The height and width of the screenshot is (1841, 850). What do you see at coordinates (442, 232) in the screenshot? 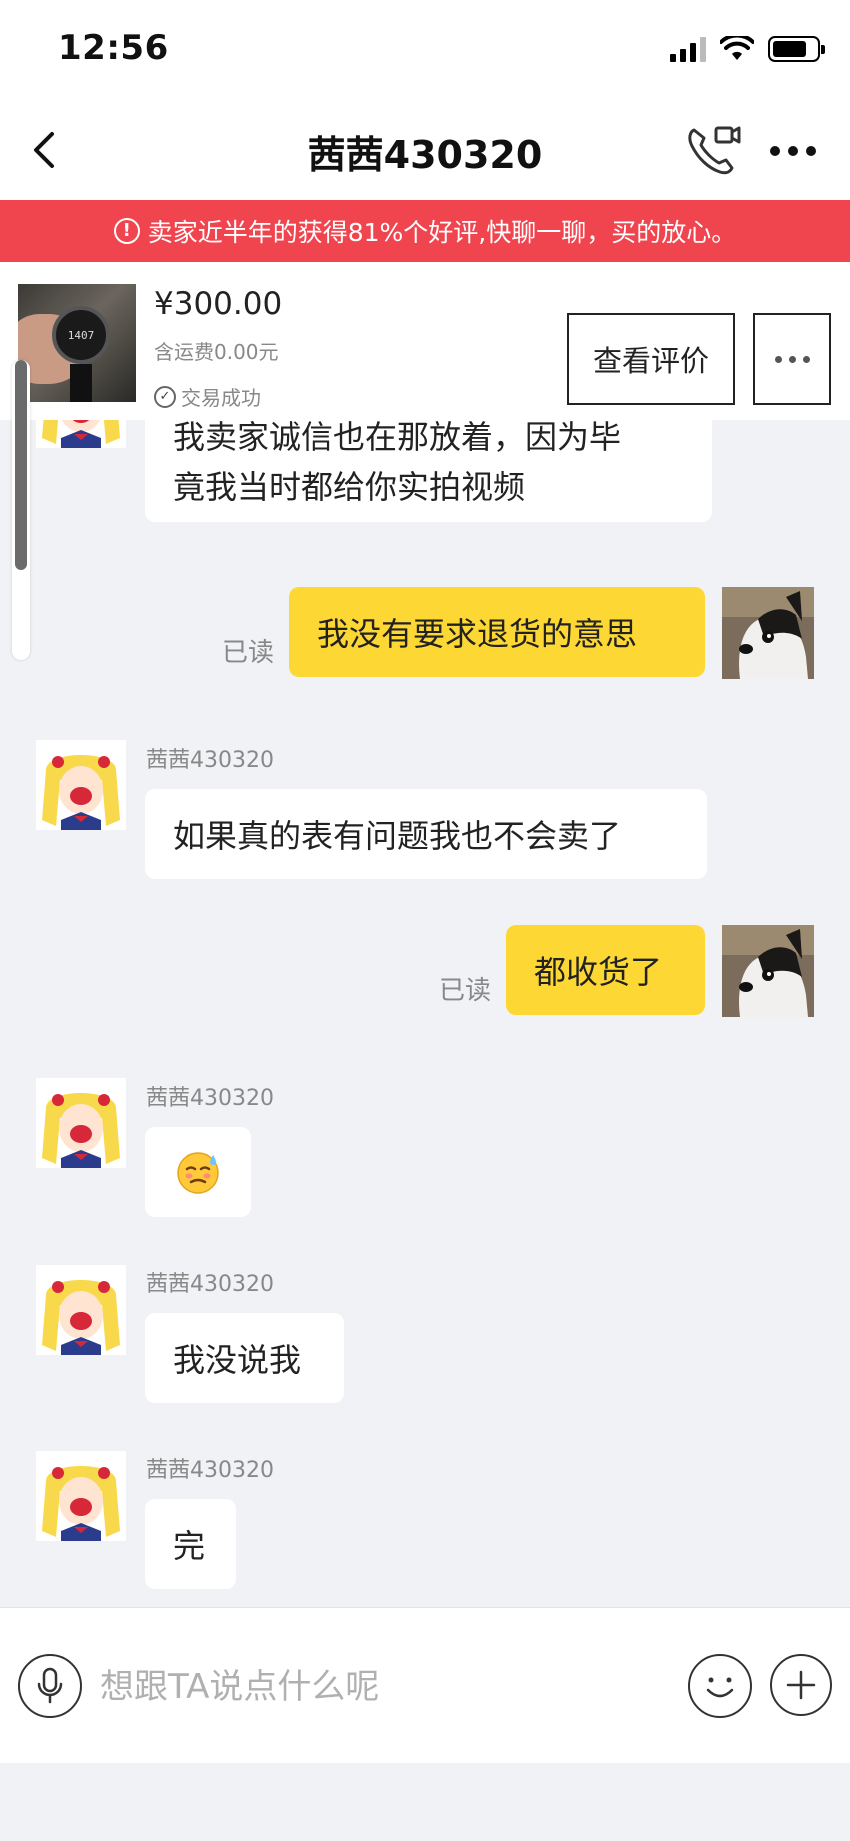
I see `notice-text: 卖家近半年的获得81%个好评,快聊一聊，买的放心。` at bounding box center [442, 232].